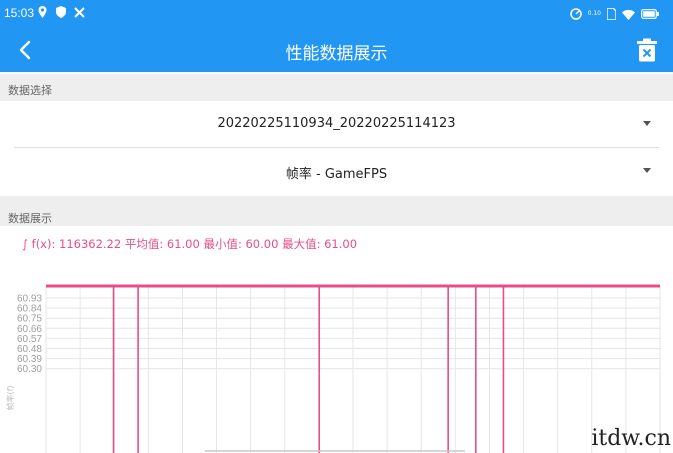 This screenshot has width=673, height=453. Describe the element at coordinates (575, 14) in the screenshot. I see `speedometer-icon` at that location.